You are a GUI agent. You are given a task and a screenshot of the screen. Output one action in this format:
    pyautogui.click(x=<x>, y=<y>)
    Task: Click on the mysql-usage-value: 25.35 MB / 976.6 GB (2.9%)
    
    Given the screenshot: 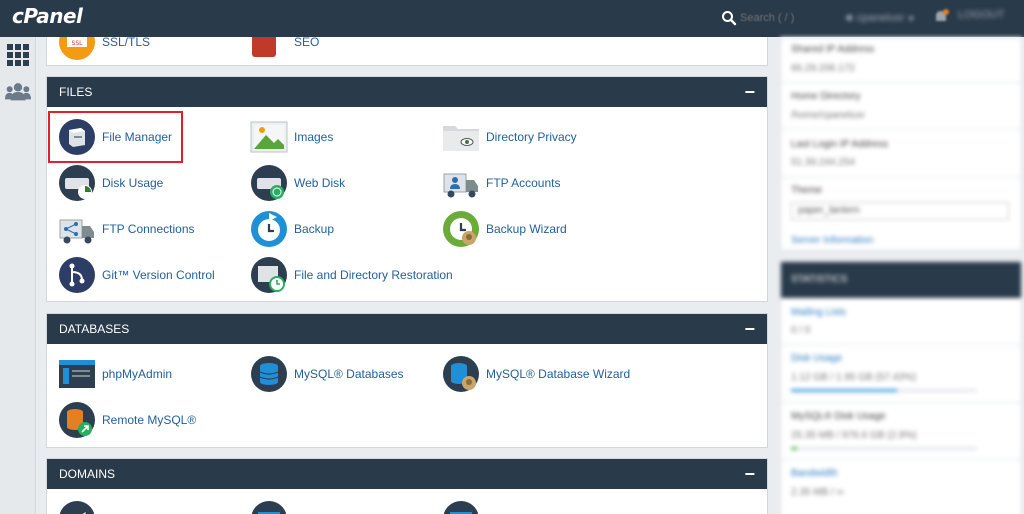 What is the action you would take?
    pyautogui.click(x=854, y=435)
    